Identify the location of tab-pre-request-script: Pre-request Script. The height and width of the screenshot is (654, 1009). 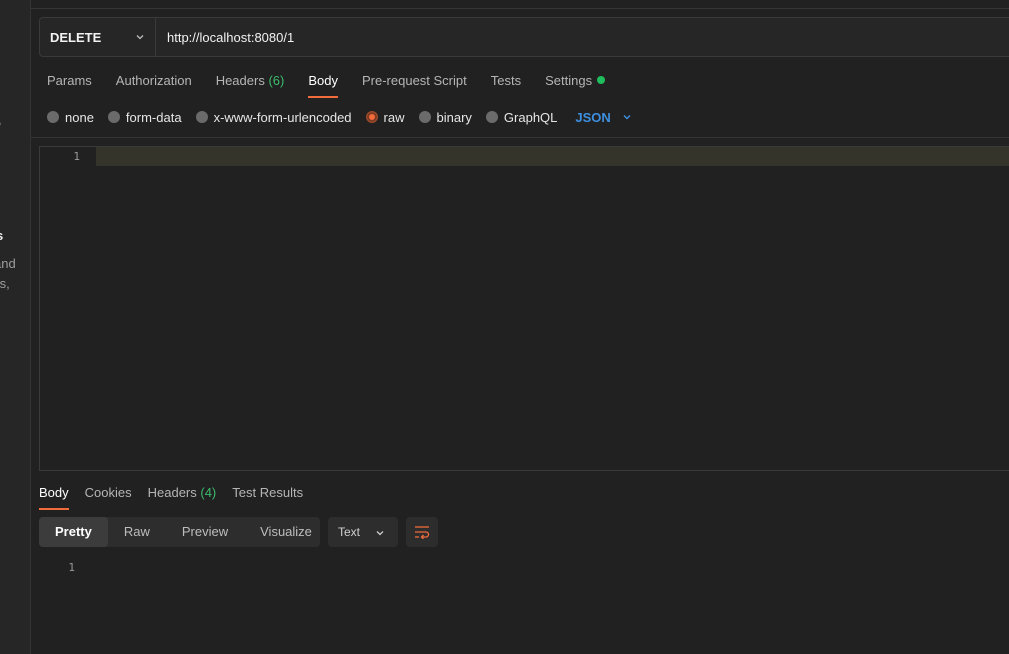
(414, 85).